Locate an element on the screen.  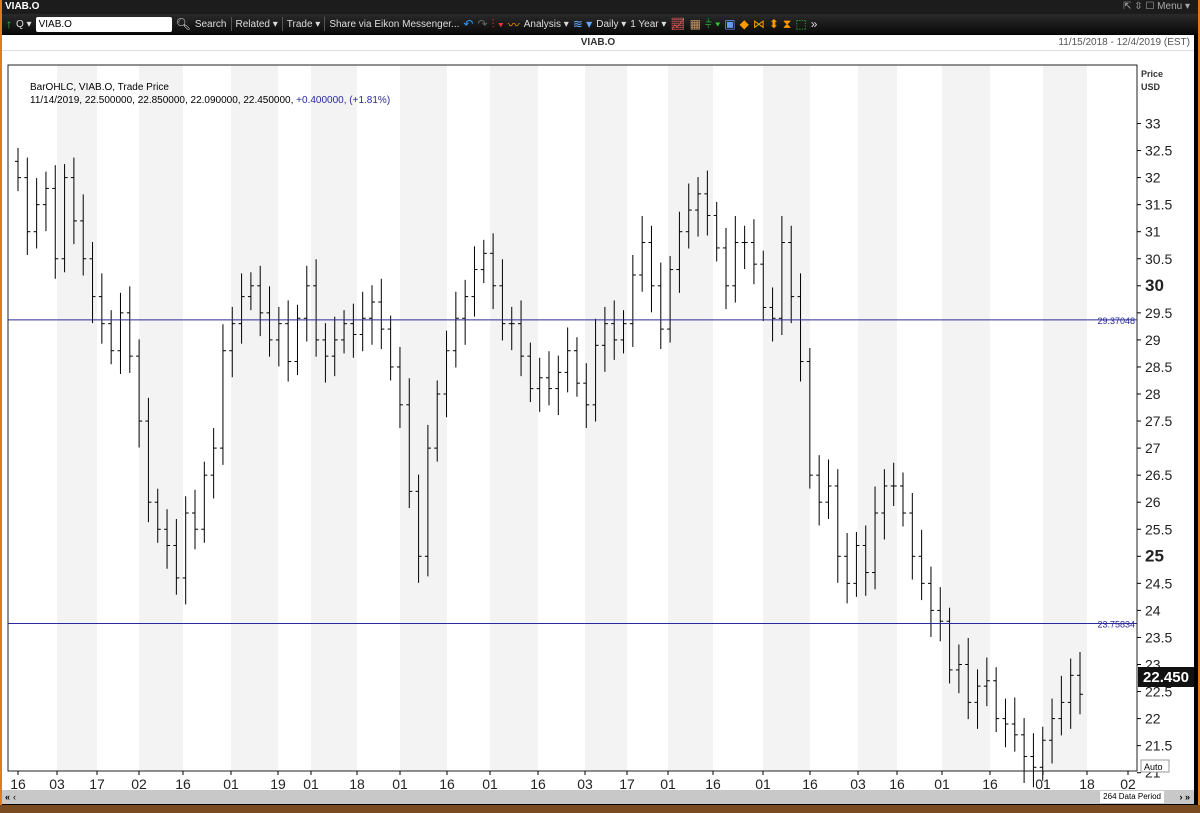
y-tick-label: 21.5 is located at coordinates (1158, 746).